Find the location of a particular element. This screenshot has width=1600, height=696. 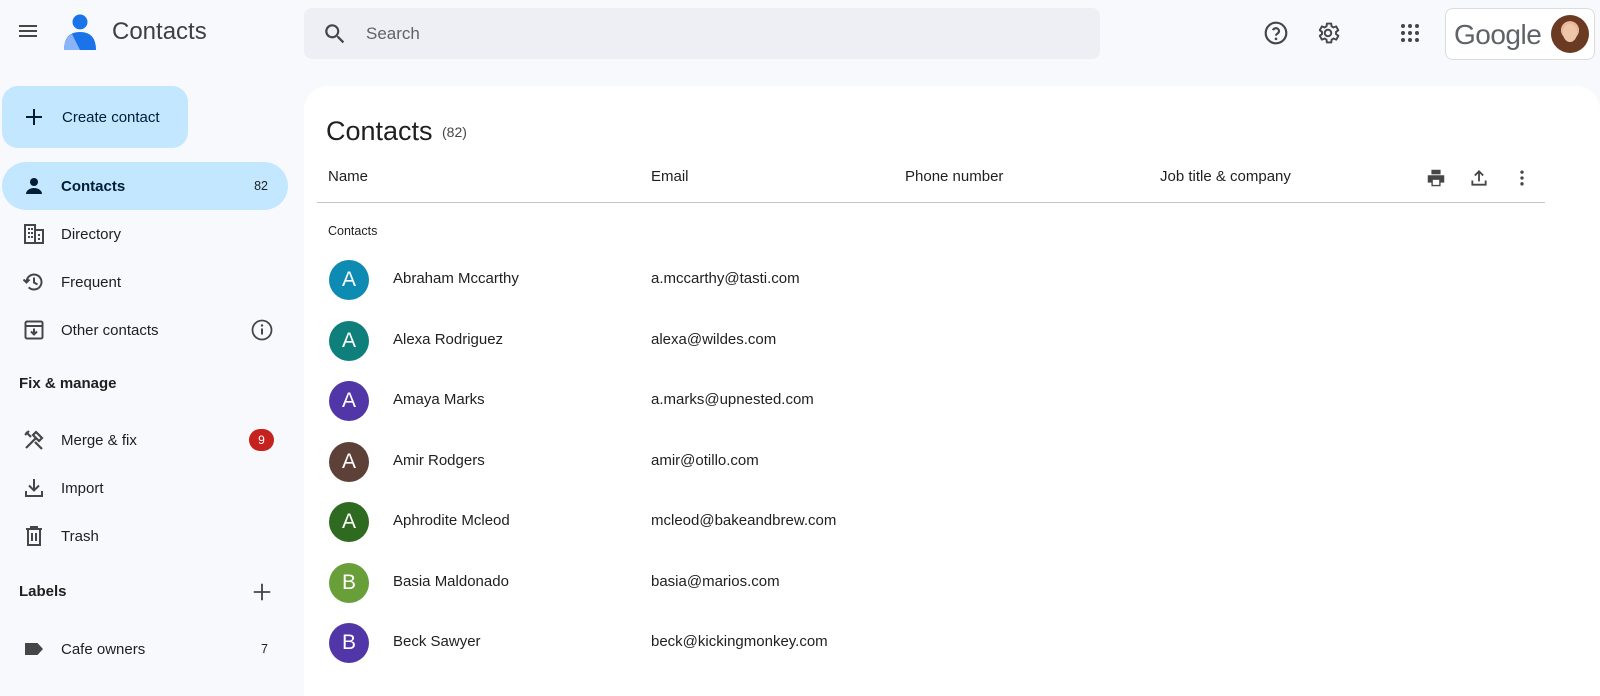

header-divider is located at coordinates (931, 202).